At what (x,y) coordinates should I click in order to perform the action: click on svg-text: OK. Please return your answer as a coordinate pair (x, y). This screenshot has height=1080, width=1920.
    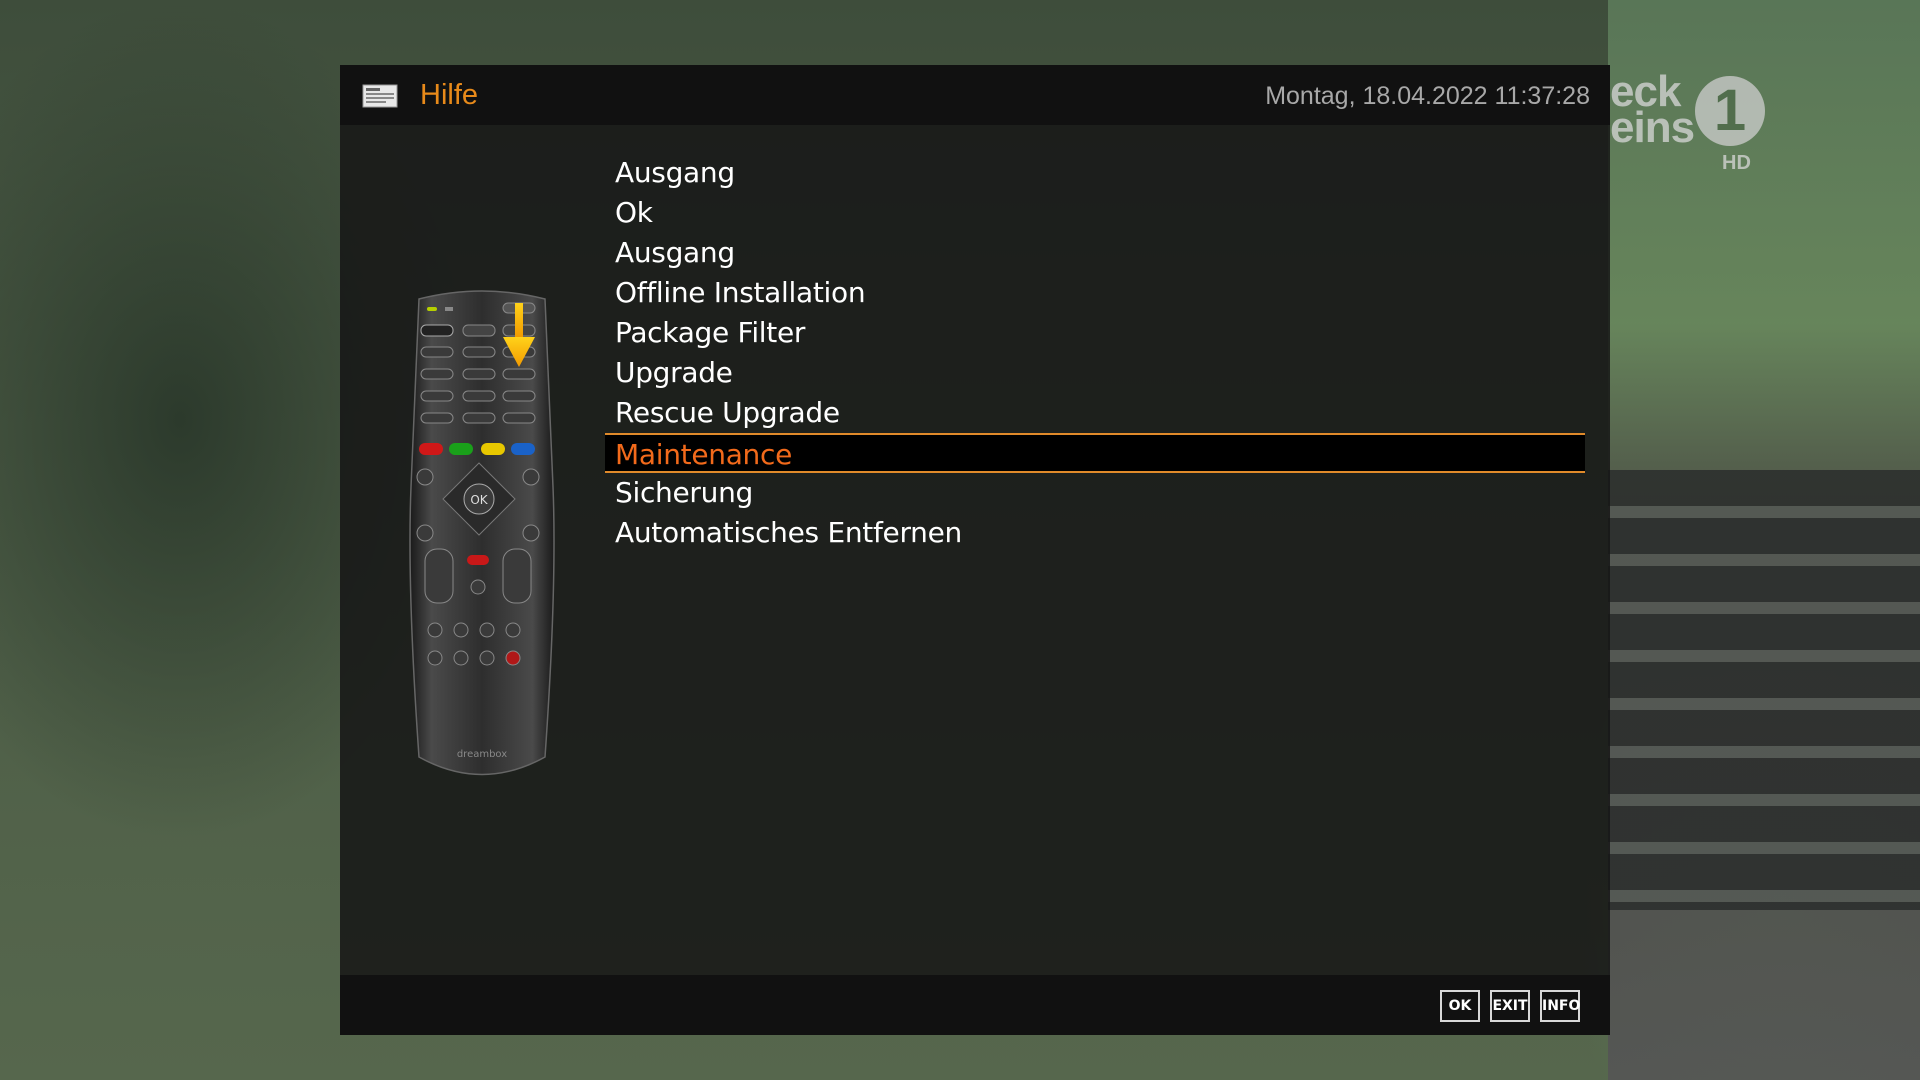
    Looking at the image, I should click on (479, 500).